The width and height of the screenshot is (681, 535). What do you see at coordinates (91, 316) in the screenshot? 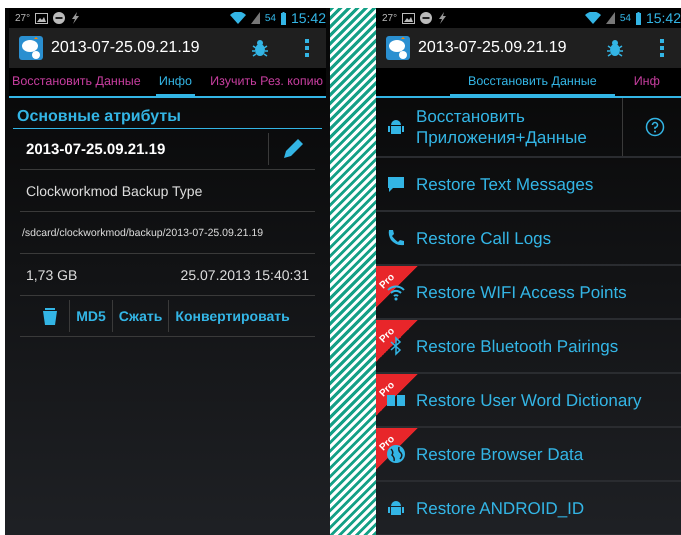
I see `action-button: MD5` at bounding box center [91, 316].